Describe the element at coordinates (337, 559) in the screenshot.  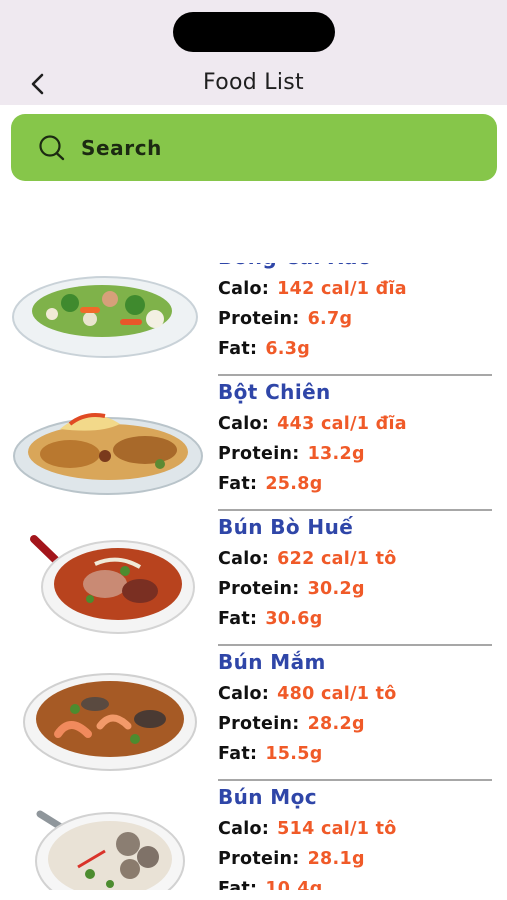
I see `calo-value: 622 cal/1 tô` at that location.